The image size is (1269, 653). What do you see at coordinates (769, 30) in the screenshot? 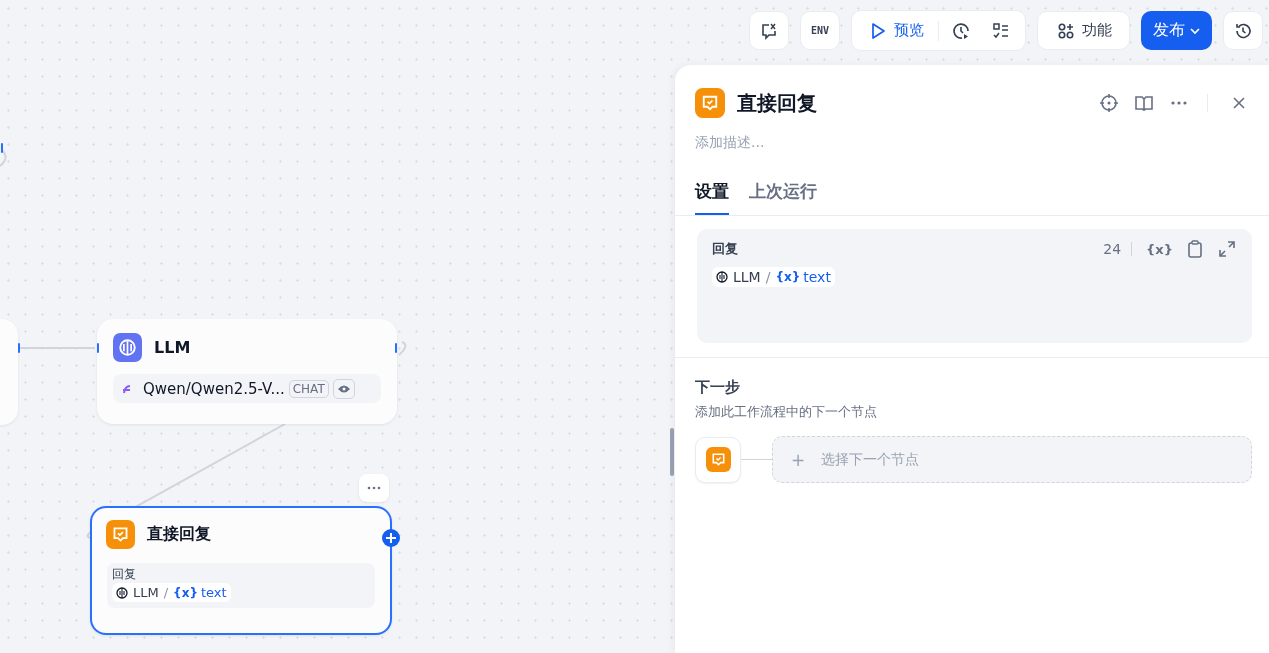
I see `variable-chat-button` at bounding box center [769, 30].